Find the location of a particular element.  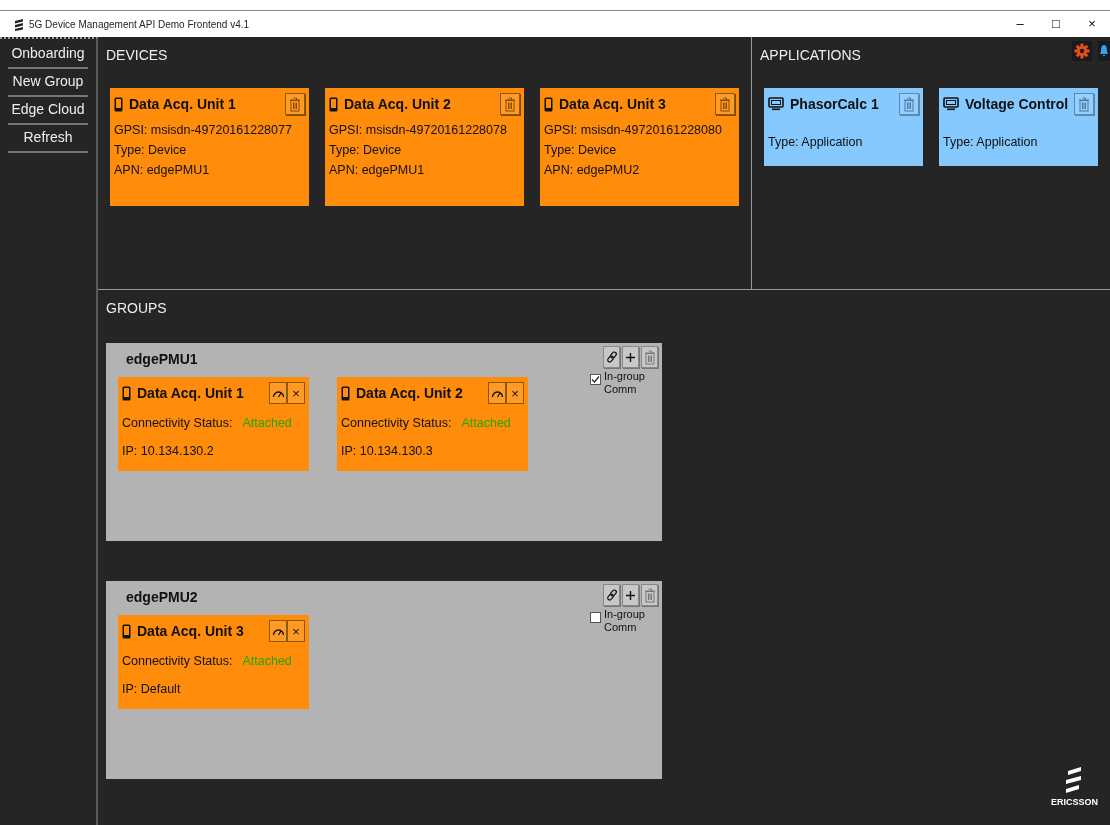

bell-icon is located at coordinates (1104, 51).